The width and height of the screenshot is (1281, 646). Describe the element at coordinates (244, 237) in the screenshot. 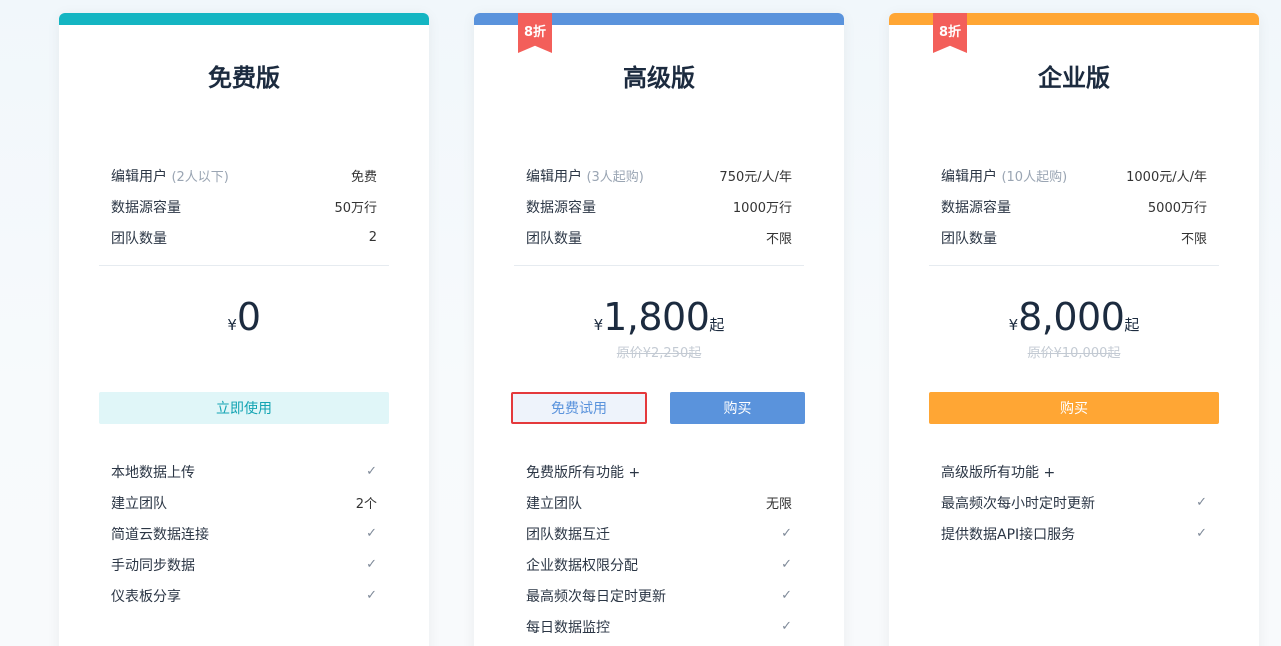

I see `spec-row-teams: 团队数量 2` at that location.